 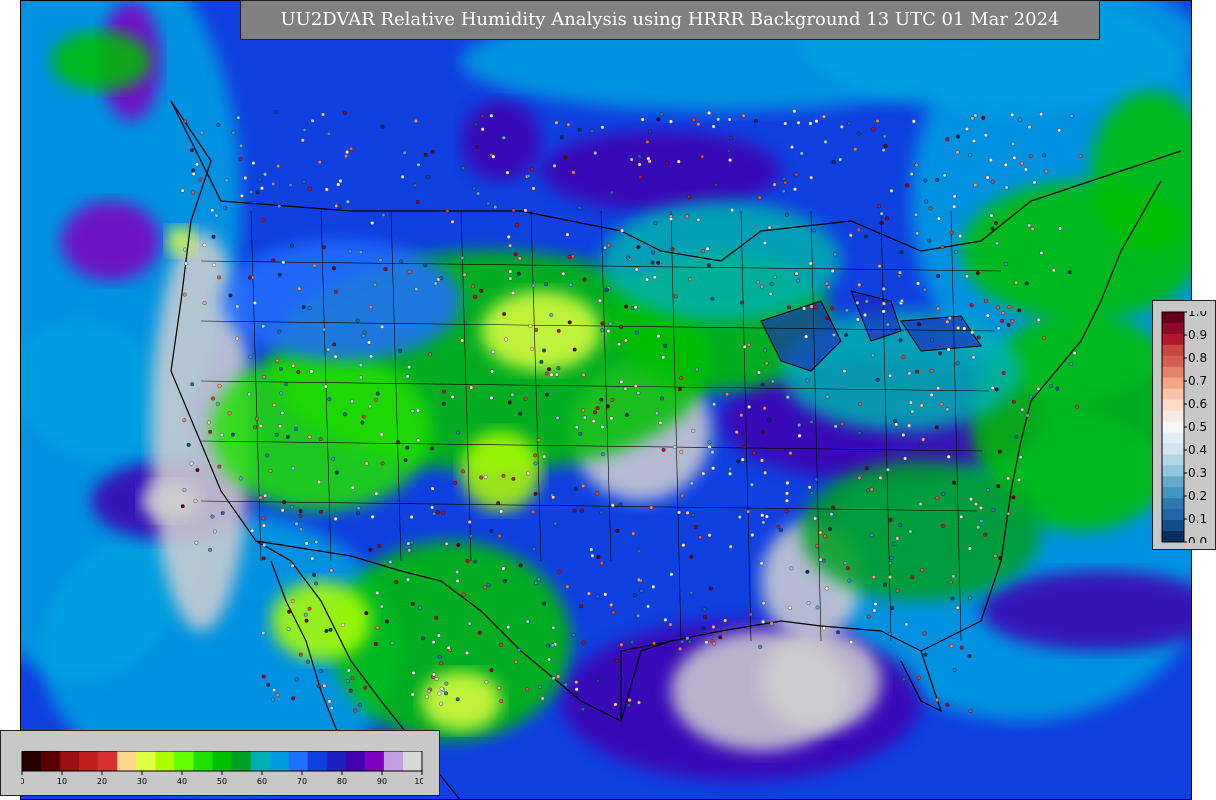 What do you see at coordinates (1173, 383) in the screenshot?
I see `obs-colorbar-swatch` at bounding box center [1173, 383].